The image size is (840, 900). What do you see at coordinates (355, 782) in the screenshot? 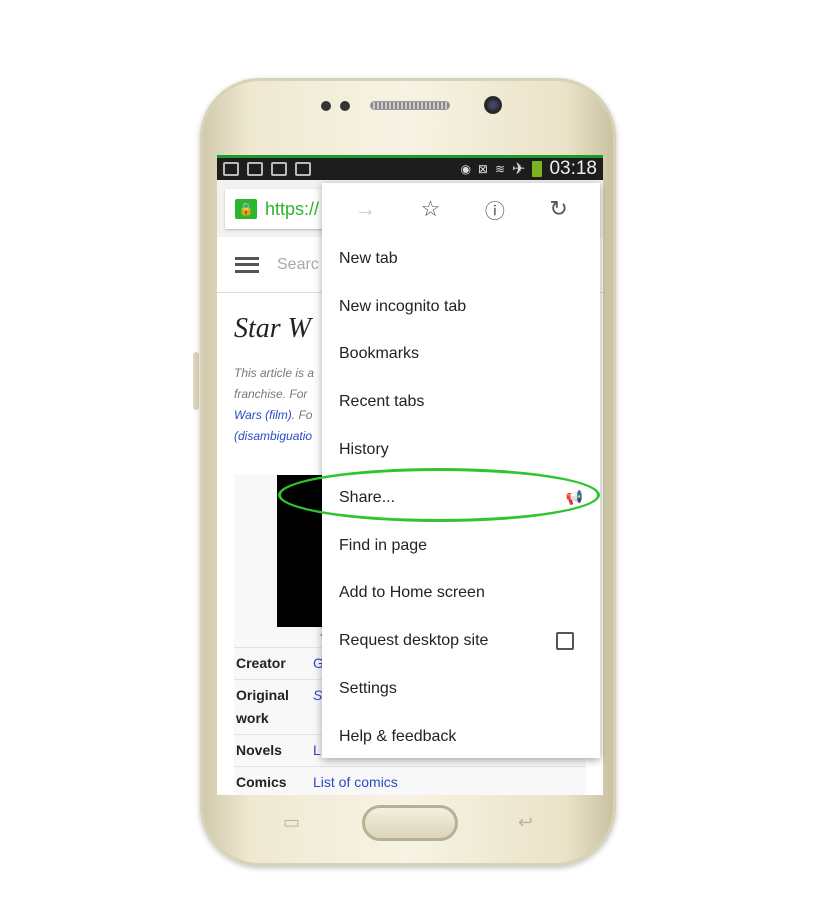
I see `row-link: List of comics` at bounding box center [355, 782].